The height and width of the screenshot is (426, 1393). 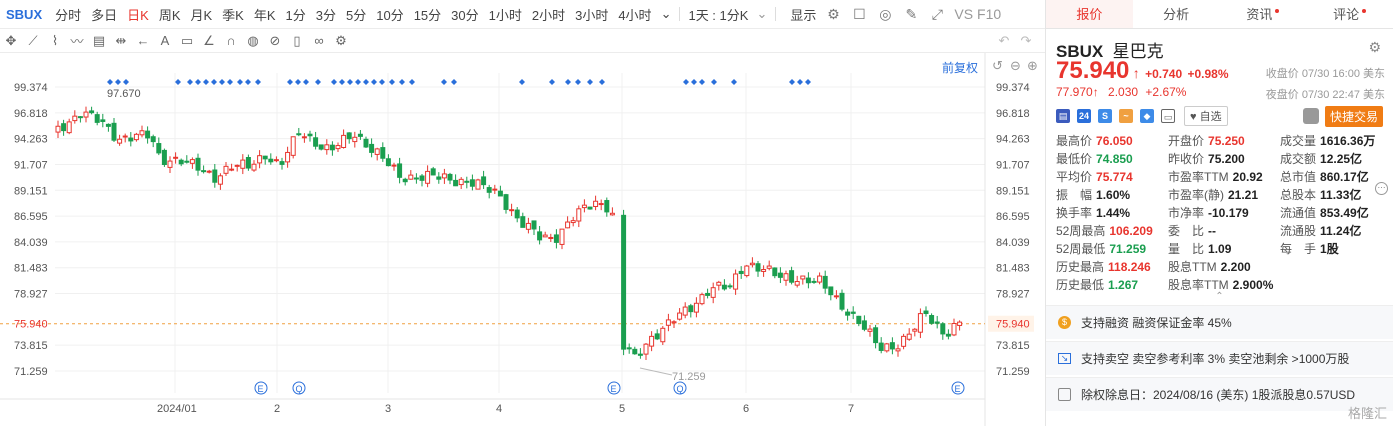 I want to click on chevron-down-icon: ⌄, so click(x=761, y=14).